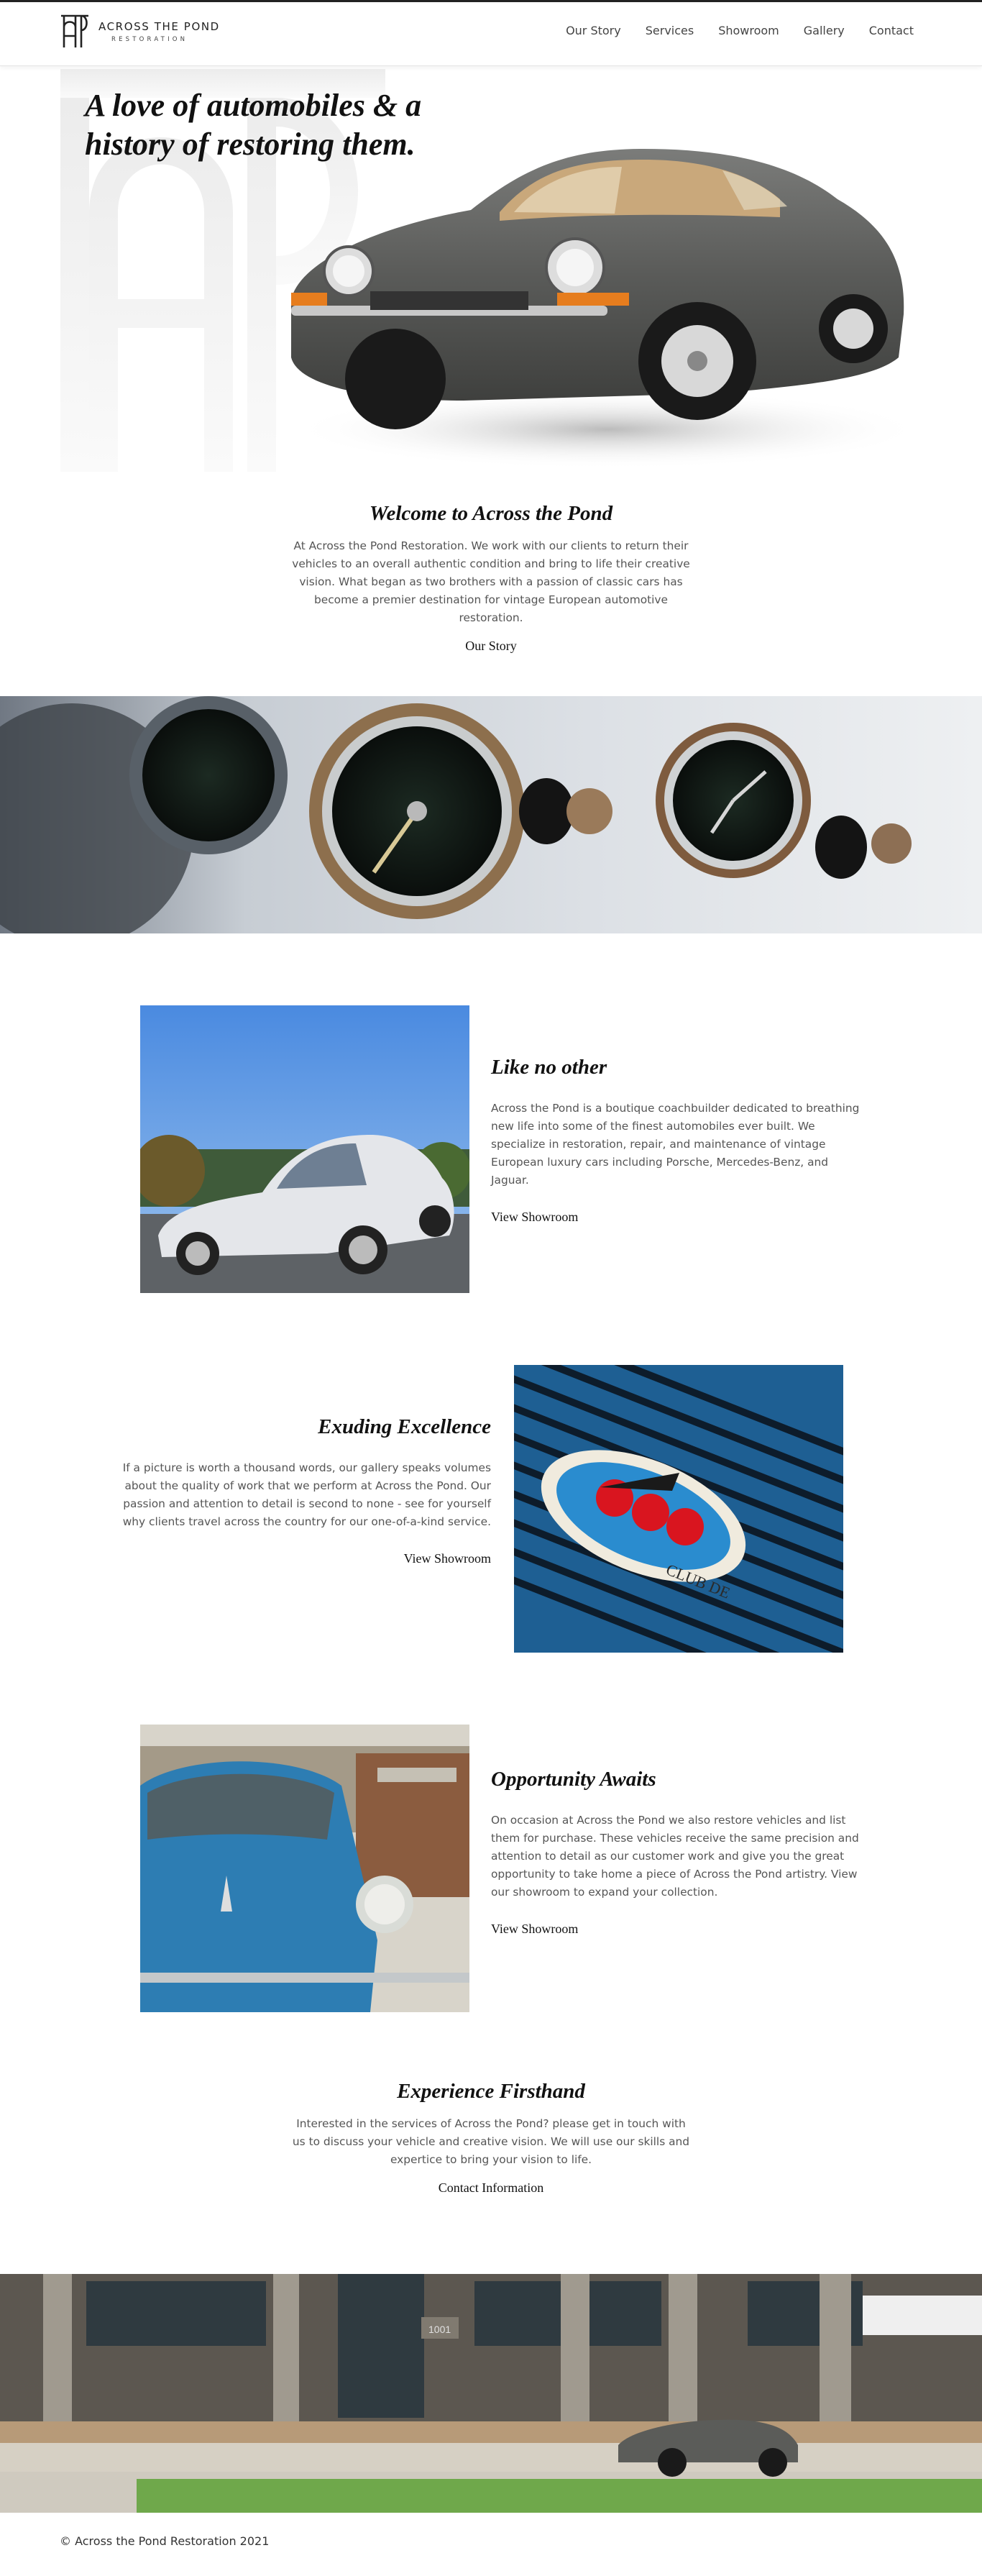 The height and width of the screenshot is (2576, 982). What do you see at coordinates (304, 1149) in the screenshot?
I see `white-porsche-image` at bounding box center [304, 1149].